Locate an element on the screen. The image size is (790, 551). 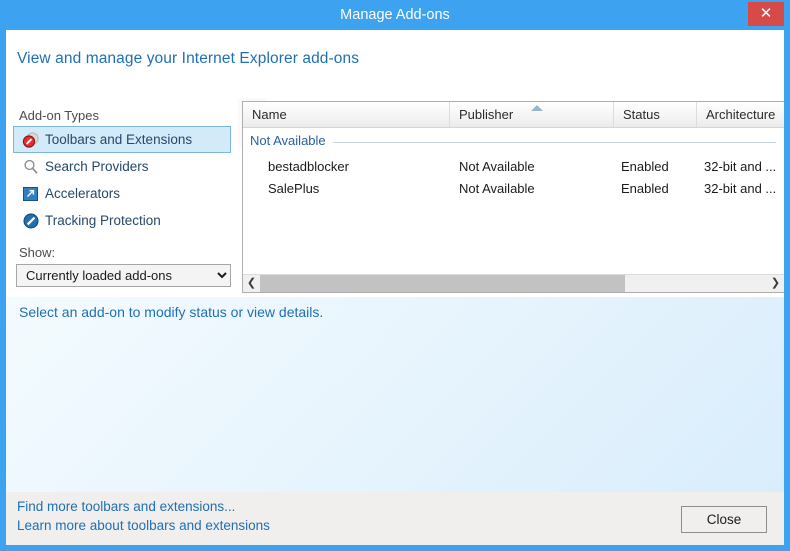
sidebar-item-label: Accelerators is located at coordinates (83, 193).